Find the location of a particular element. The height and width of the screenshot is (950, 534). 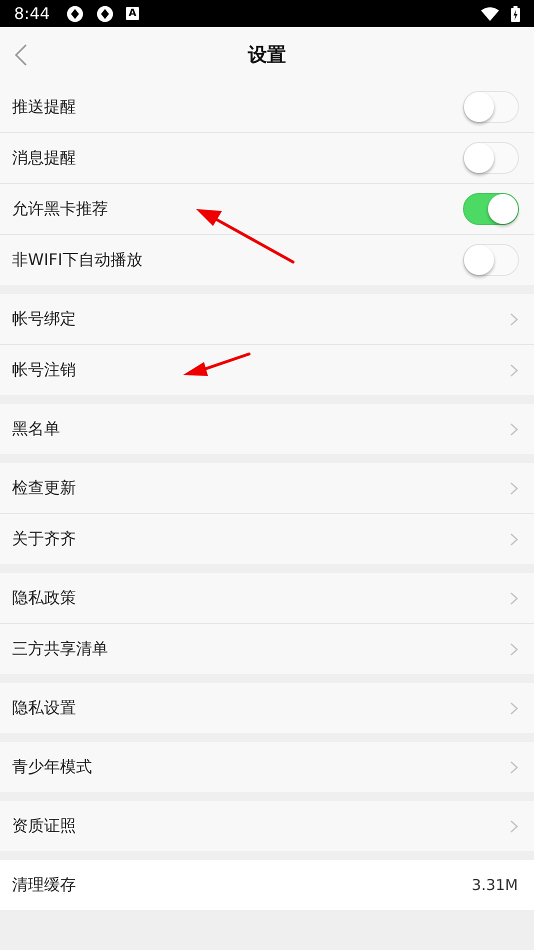

battery-icon is located at coordinates (515, 14).